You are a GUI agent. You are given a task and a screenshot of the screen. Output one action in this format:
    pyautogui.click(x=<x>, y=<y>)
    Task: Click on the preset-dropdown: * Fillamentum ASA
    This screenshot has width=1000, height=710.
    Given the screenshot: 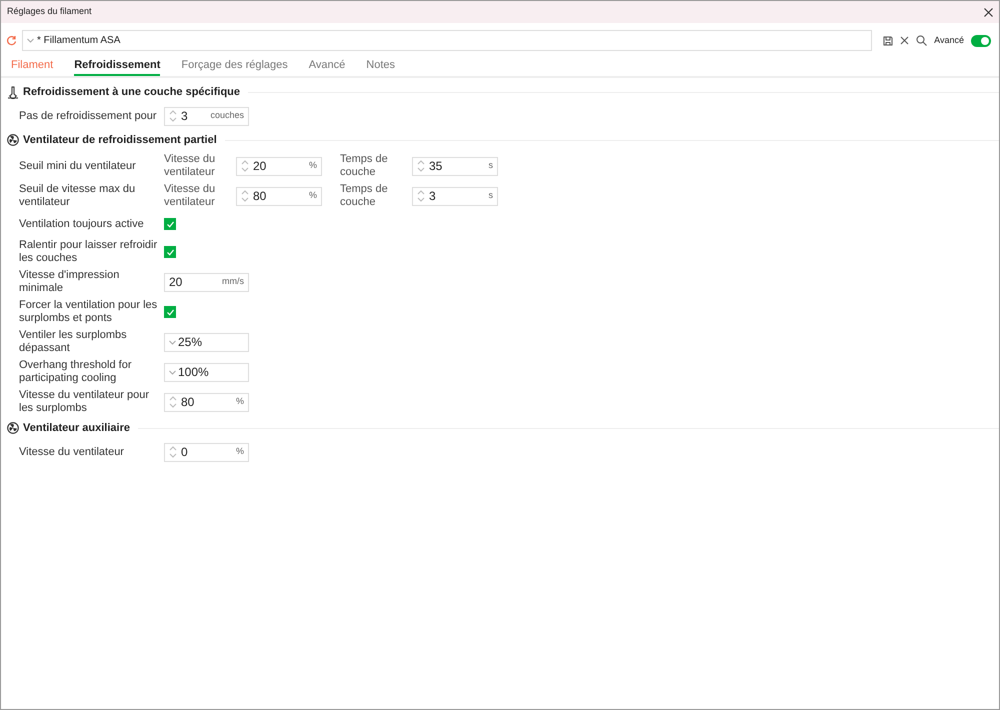 What is the action you would take?
    pyautogui.click(x=447, y=40)
    